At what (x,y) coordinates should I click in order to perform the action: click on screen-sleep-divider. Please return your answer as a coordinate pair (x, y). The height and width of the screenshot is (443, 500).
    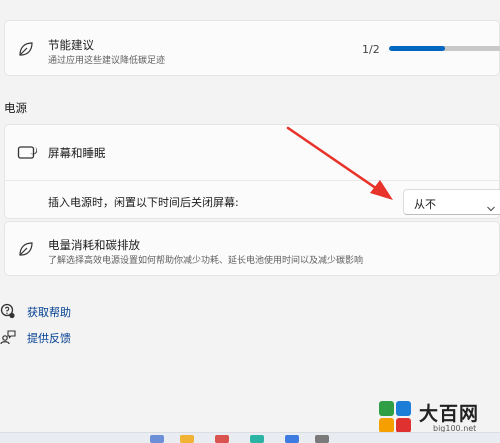
    Looking at the image, I should click on (252, 180).